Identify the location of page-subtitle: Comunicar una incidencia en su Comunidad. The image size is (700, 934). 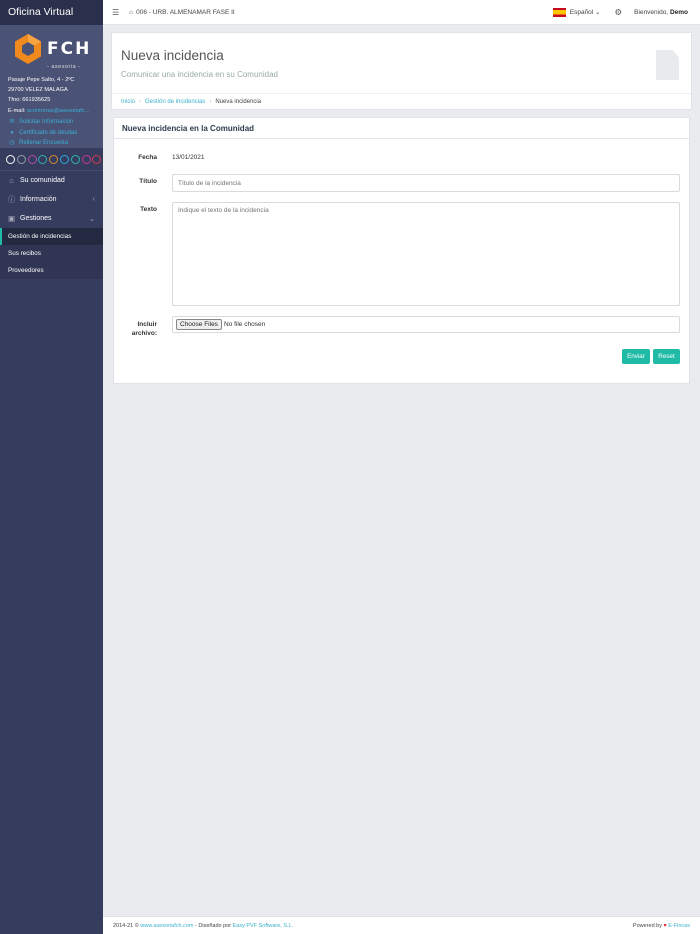
(199, 74).